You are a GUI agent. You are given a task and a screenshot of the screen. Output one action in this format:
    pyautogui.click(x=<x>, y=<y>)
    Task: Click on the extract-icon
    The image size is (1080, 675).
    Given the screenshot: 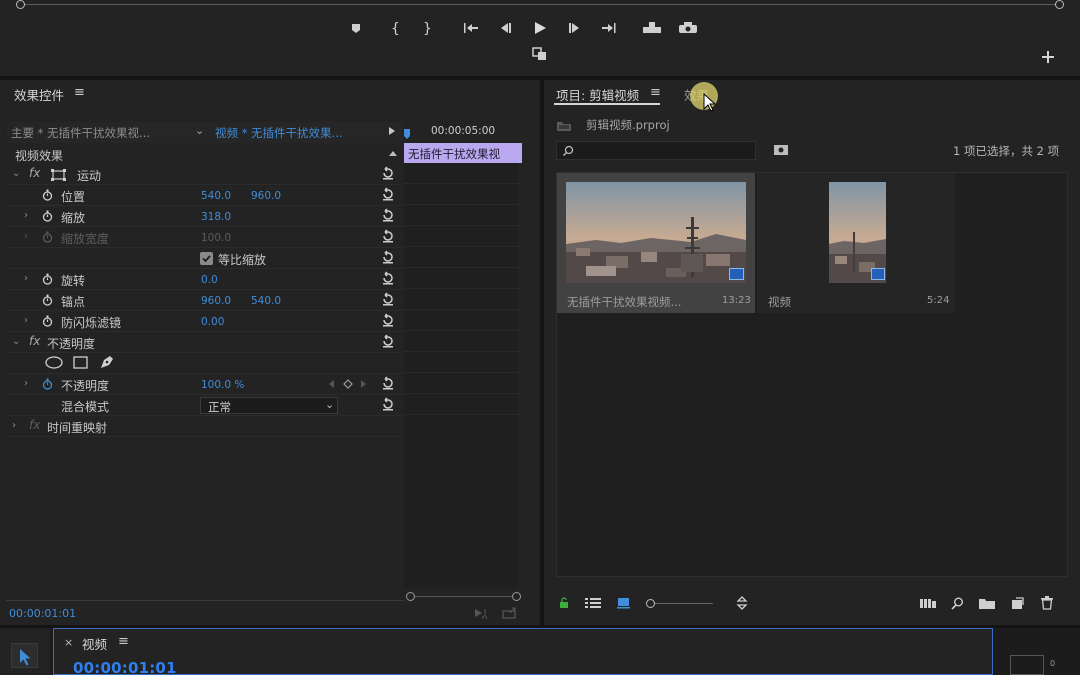 What is the action you would take?
    pyautogui.click(x=688, y=28)
    